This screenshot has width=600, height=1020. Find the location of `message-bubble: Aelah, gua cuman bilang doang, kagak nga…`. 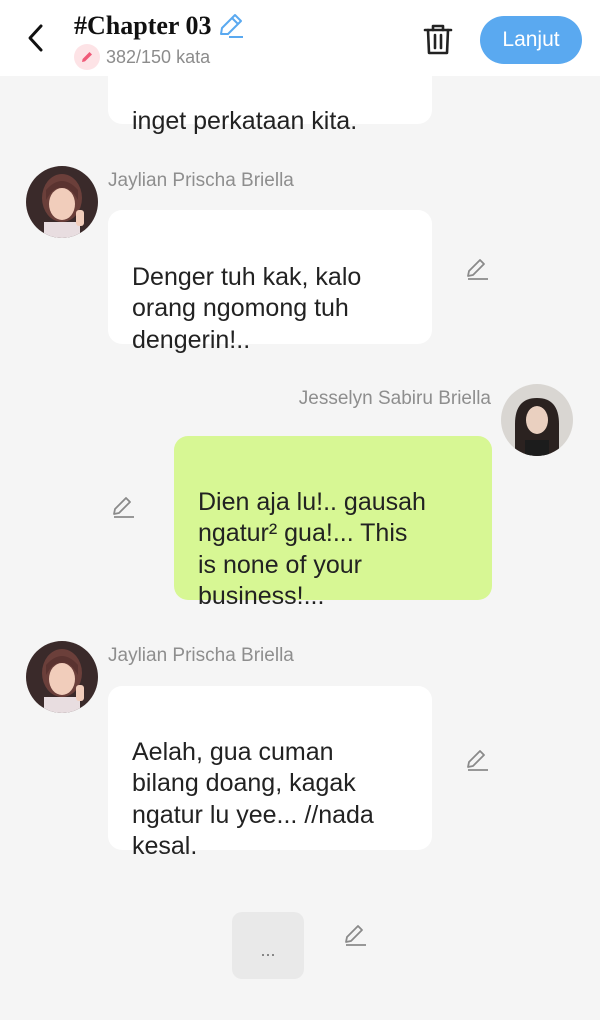

message-bubble: Aelah, gua cuman bilang doang, kagak nga… is located at coordinates (270, 773).